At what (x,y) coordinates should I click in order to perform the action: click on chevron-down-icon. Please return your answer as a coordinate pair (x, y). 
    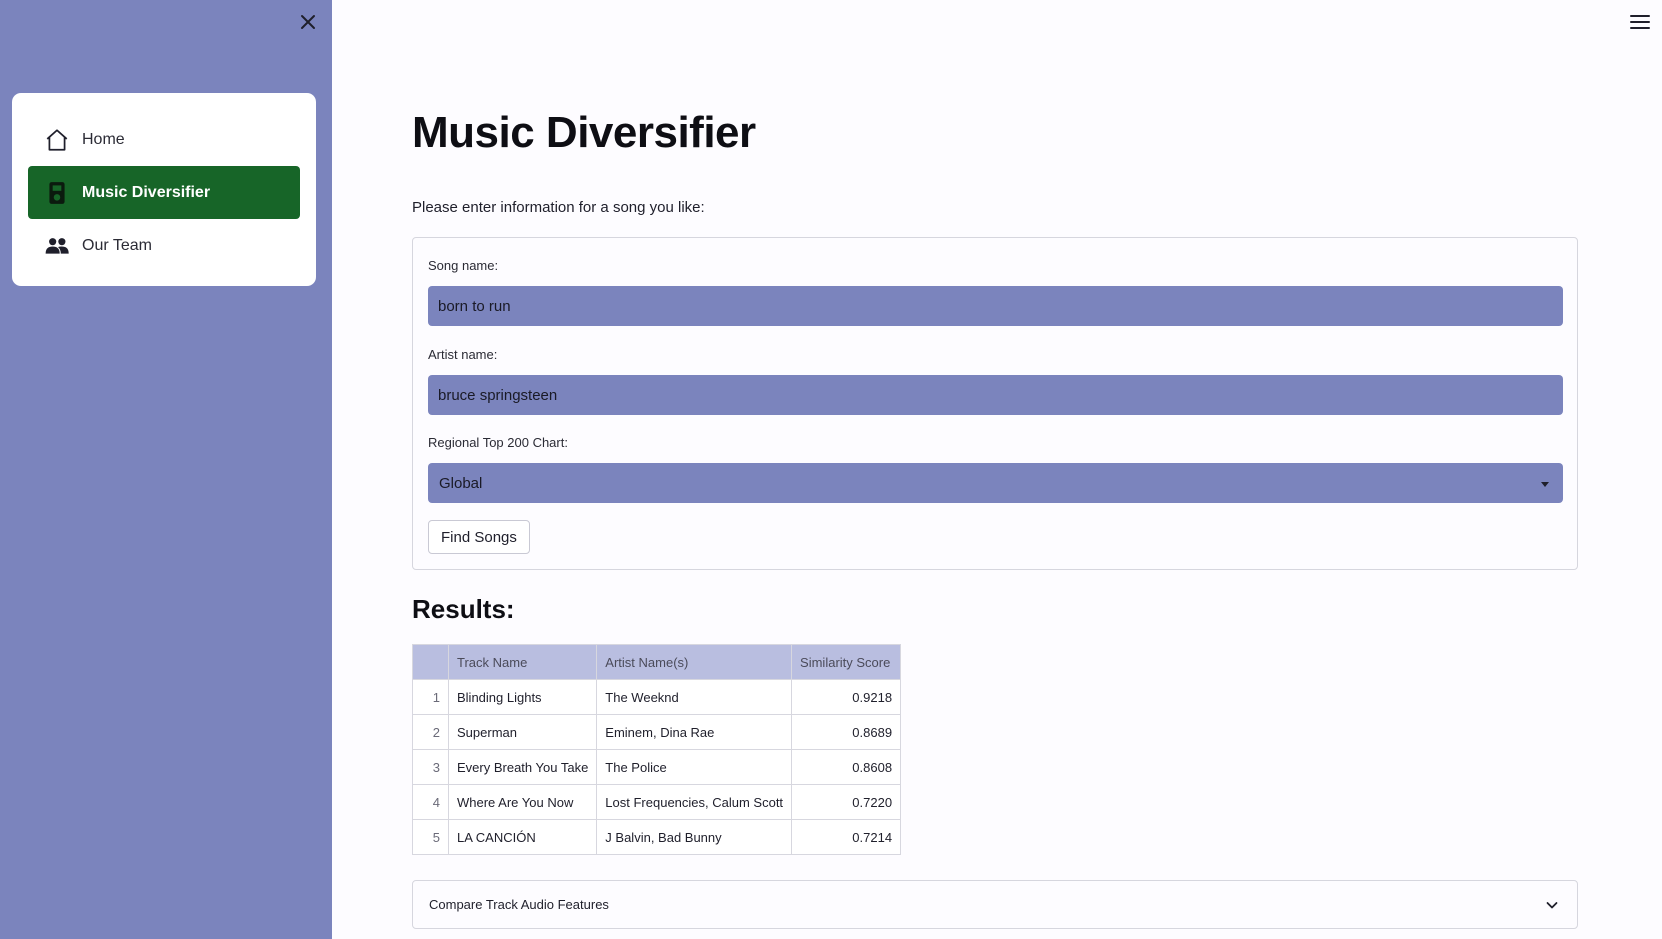
    Looking at the image, I should click on (1552, 905).